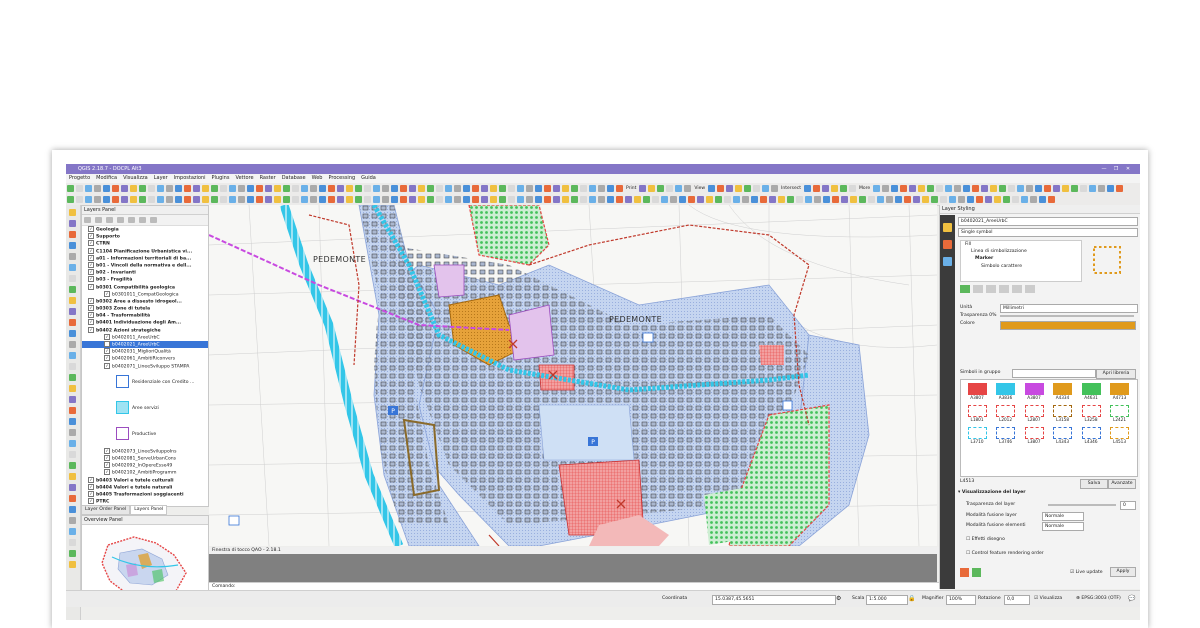 The image size is (1200, 628). What do you see at coordinates (145, 229) in the screenshot?
I see `layer-row: ✓ Geologia` at bounding box center [145, 229].